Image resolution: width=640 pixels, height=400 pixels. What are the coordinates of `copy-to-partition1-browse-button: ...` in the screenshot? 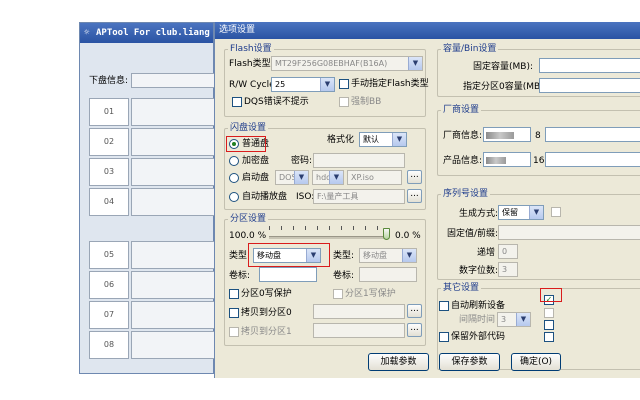 It's located at (414, 330).